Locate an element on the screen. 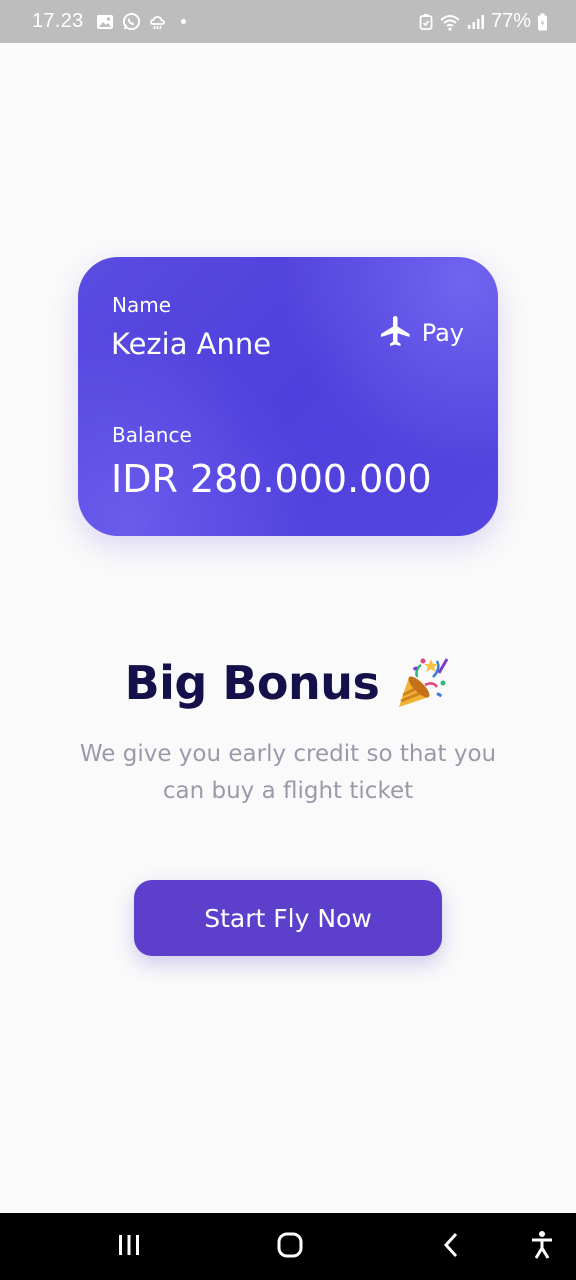 The height and width of the screenshot is (1280, 576). back-icon is located at coordinates (451, 1247).